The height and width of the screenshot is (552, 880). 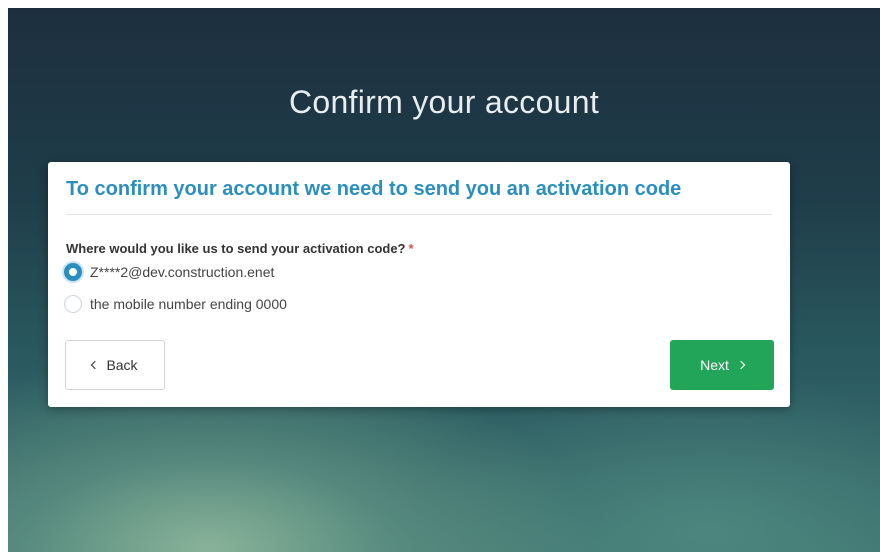 I want to click on radio-mobile, so click(x=73, y=304).